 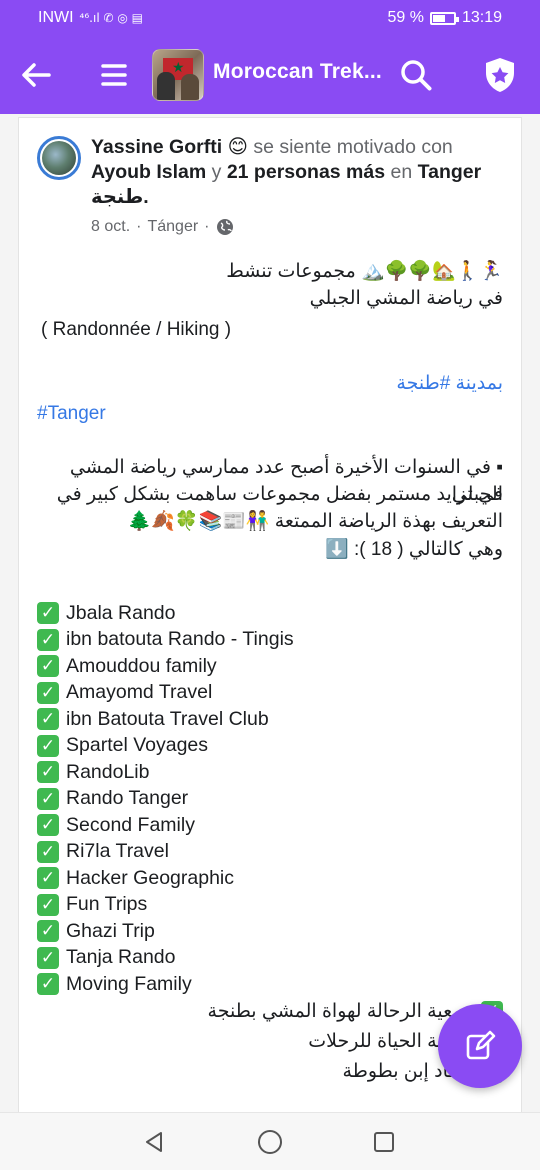 I want to click on compose-button, so click(x=480, y=1046).